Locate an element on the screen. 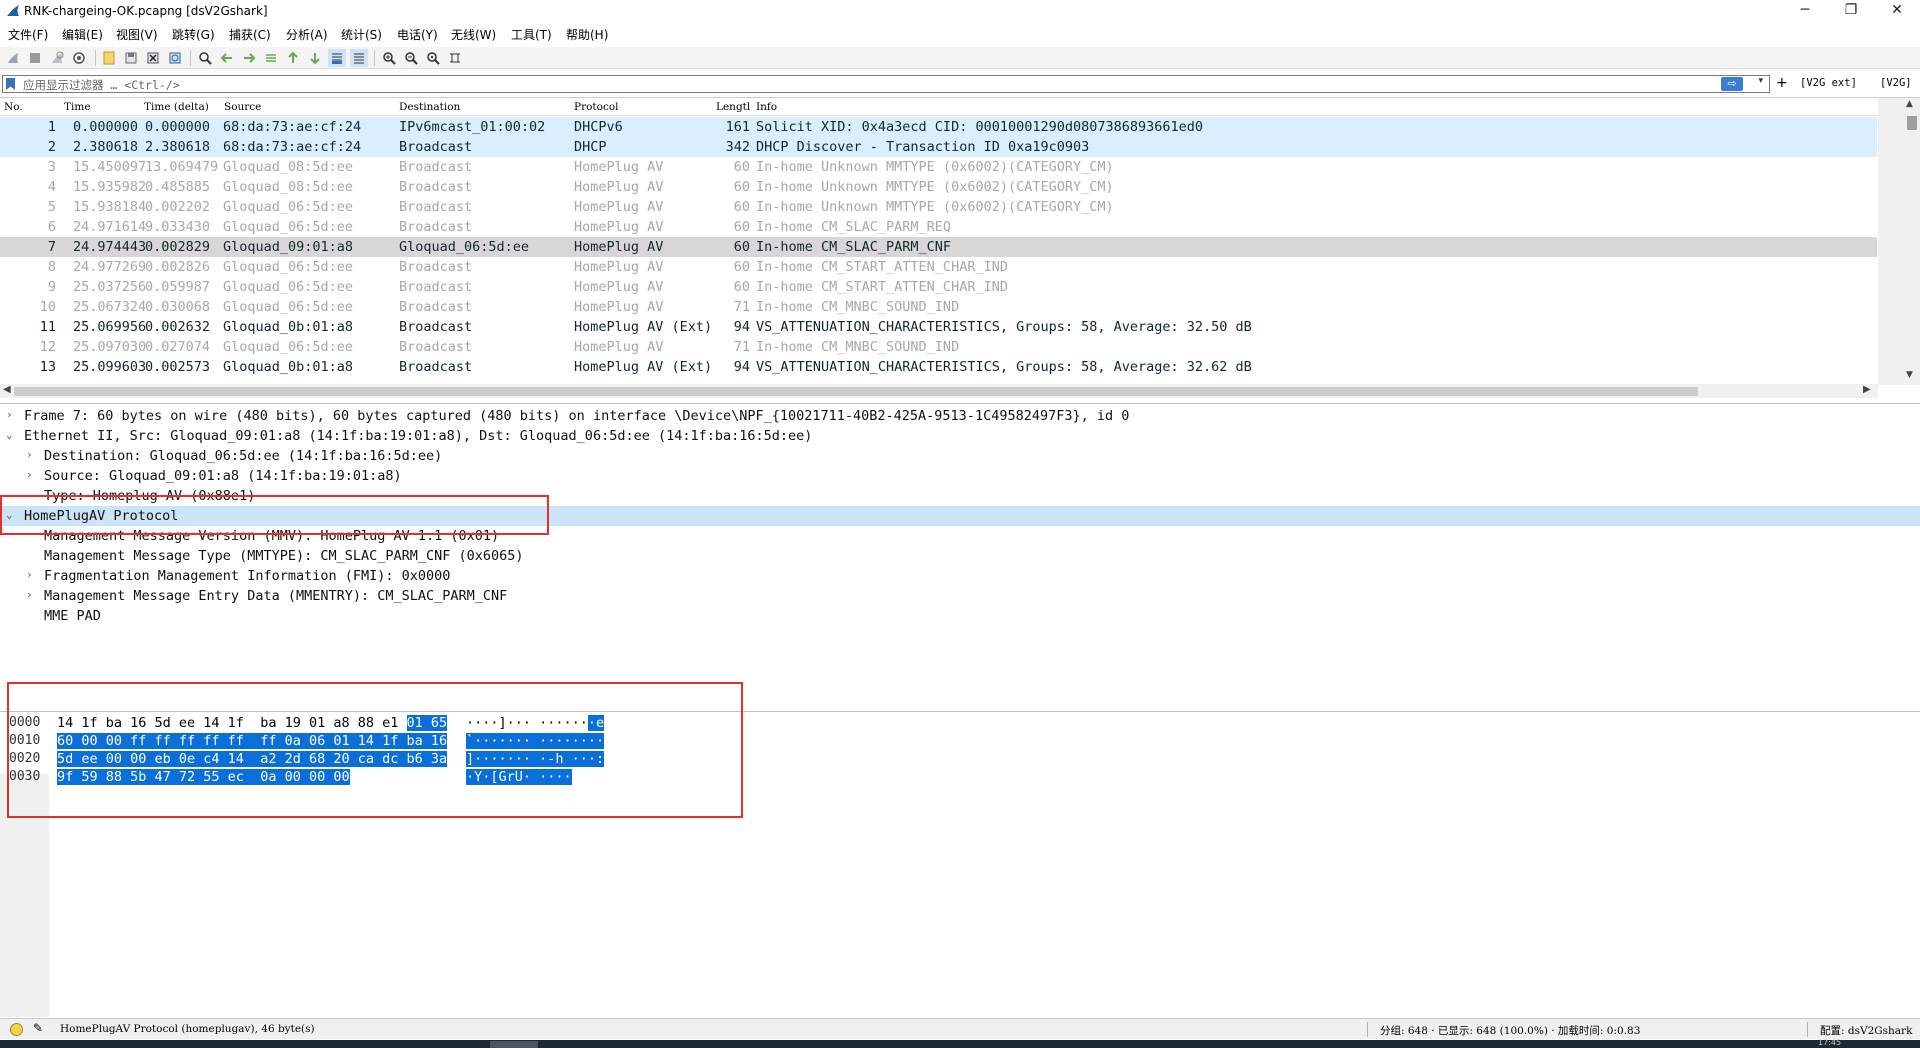  detail-tree-row: MME PAD is located at coordinates (960, 616).